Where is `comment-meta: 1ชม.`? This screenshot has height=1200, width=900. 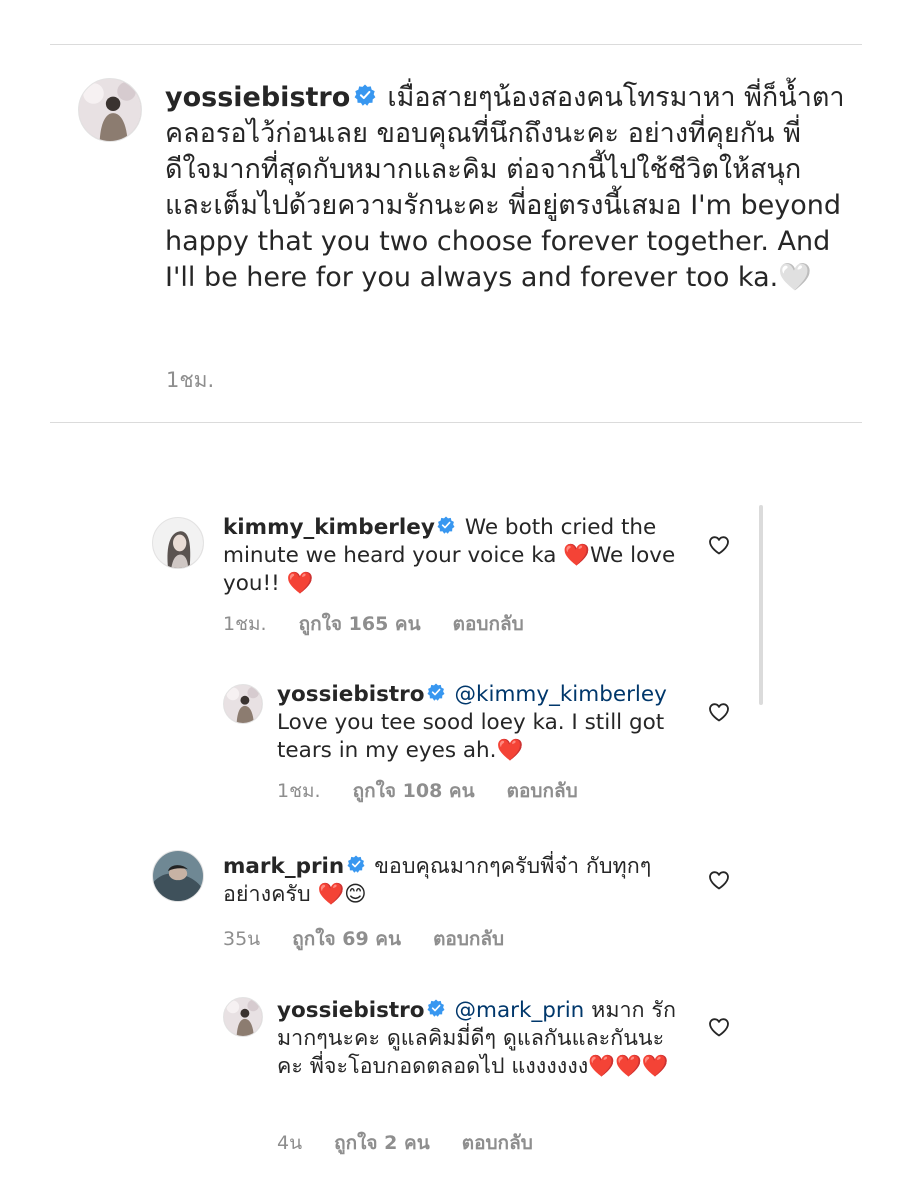 comment-meta: 1ชม. is located at coordinates (203, 380).